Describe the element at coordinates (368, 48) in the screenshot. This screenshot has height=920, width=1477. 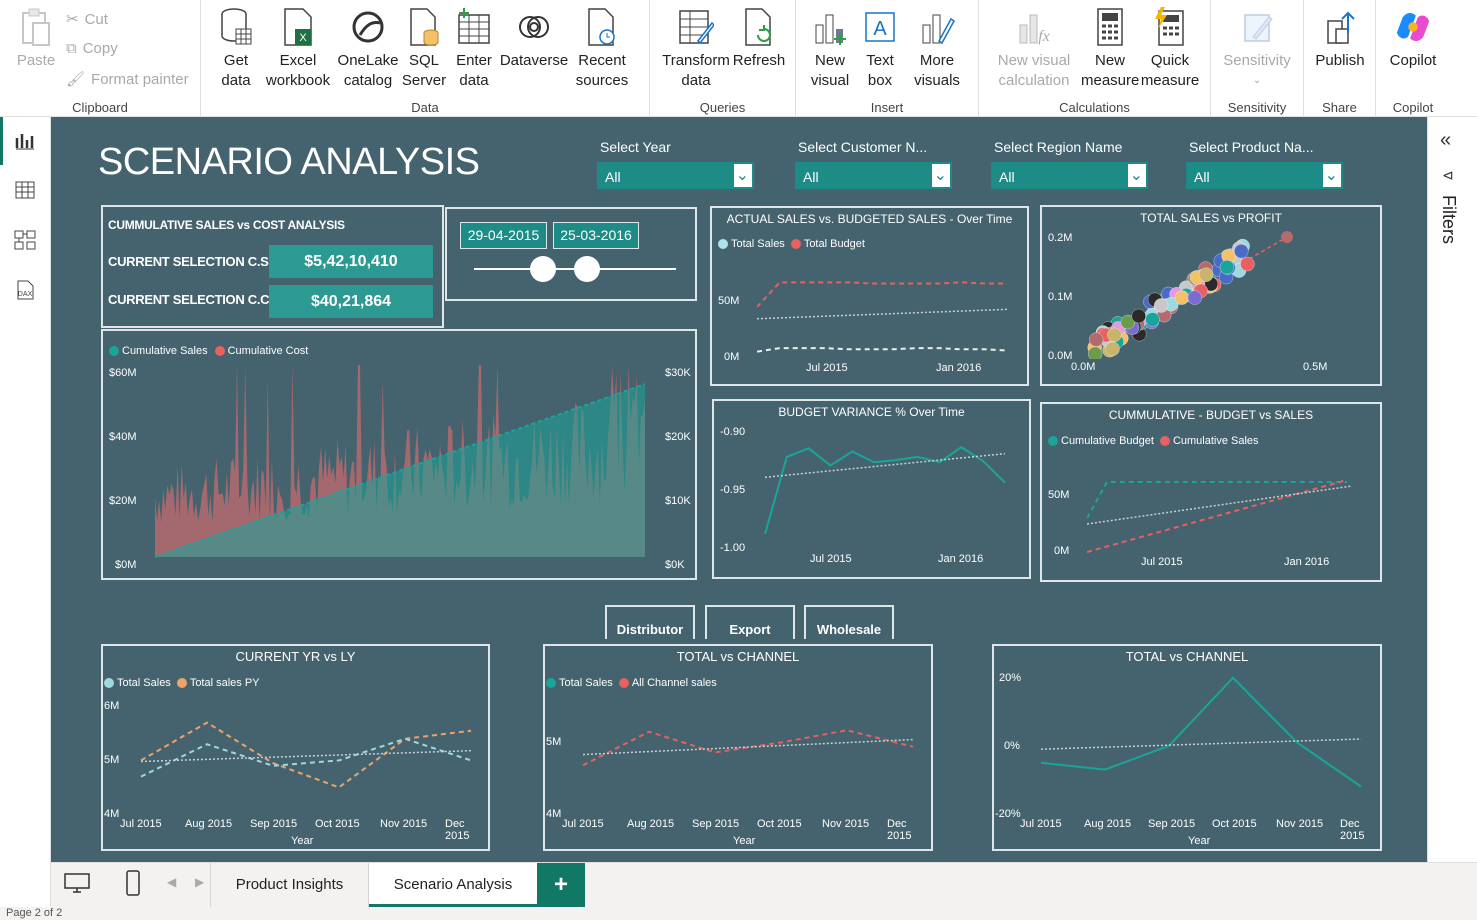
I see `onelake-catalog-button: OneLake catalog` at that location.